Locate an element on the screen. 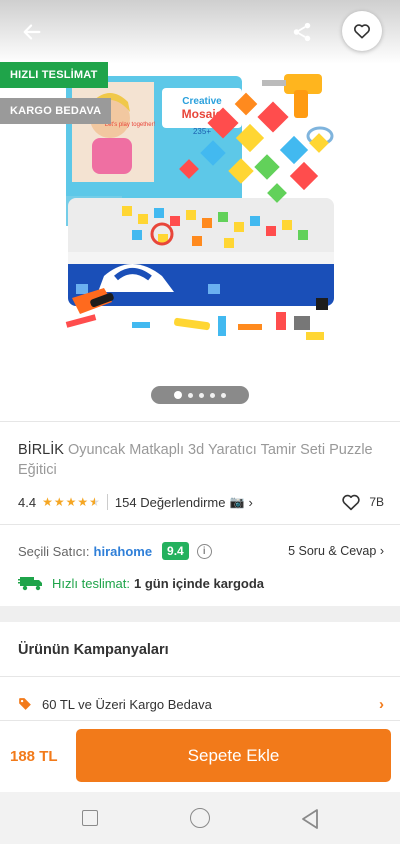  separator is located at coordinates (107, 502).